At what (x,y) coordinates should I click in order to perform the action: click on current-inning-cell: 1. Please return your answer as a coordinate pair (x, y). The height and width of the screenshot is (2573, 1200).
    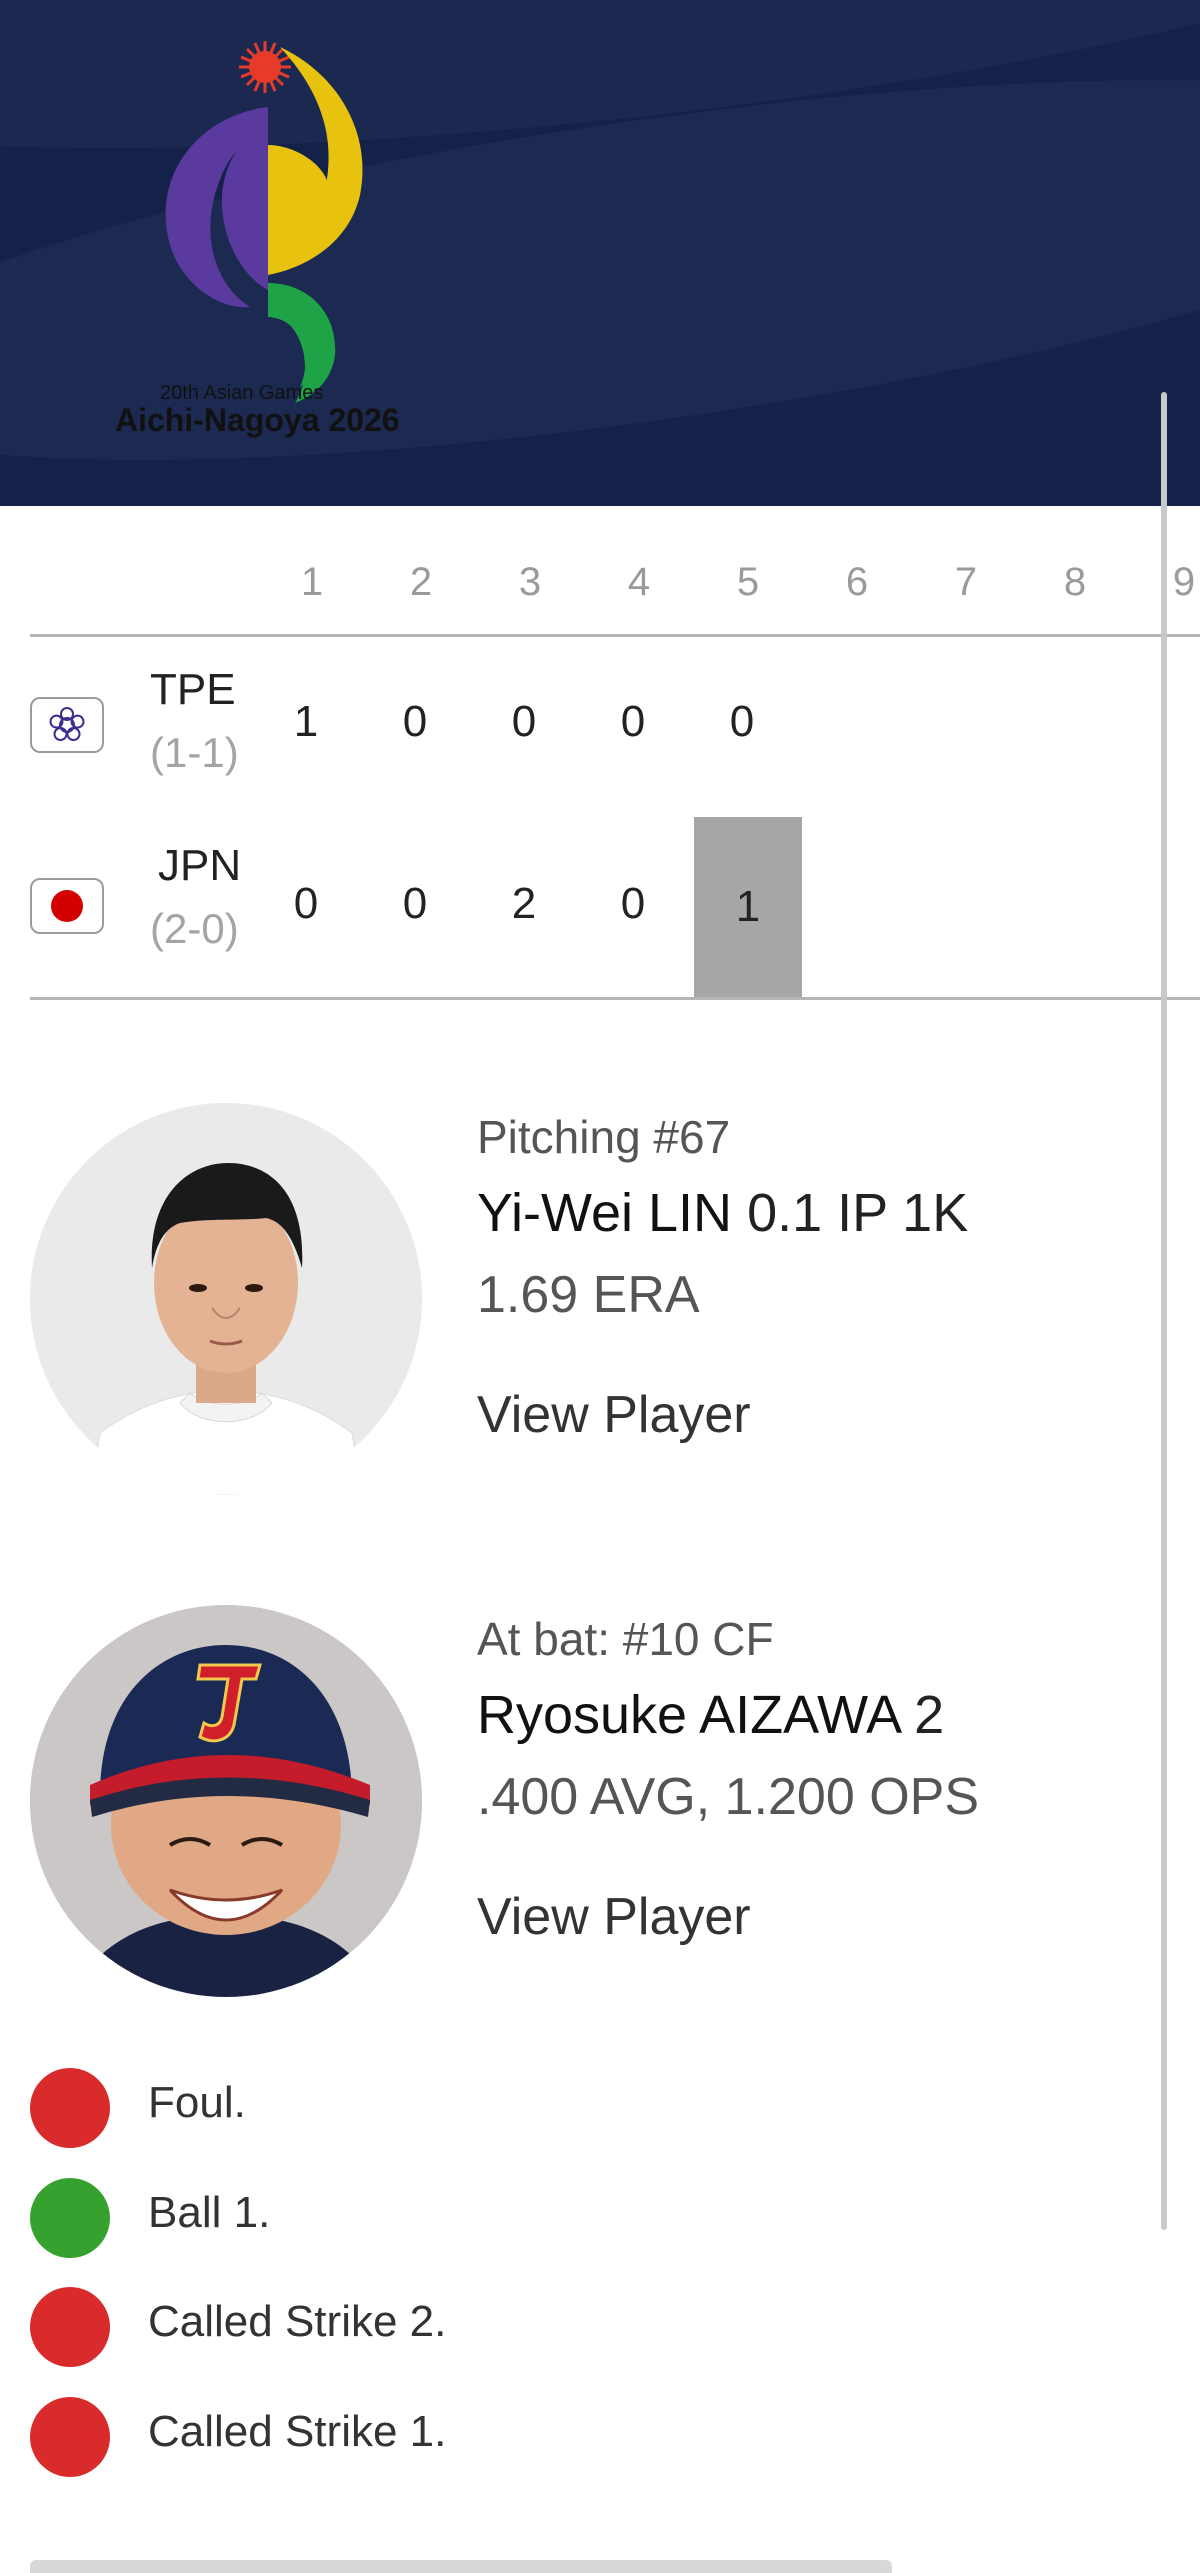
    Looking at the image, I should click on (748, 907).